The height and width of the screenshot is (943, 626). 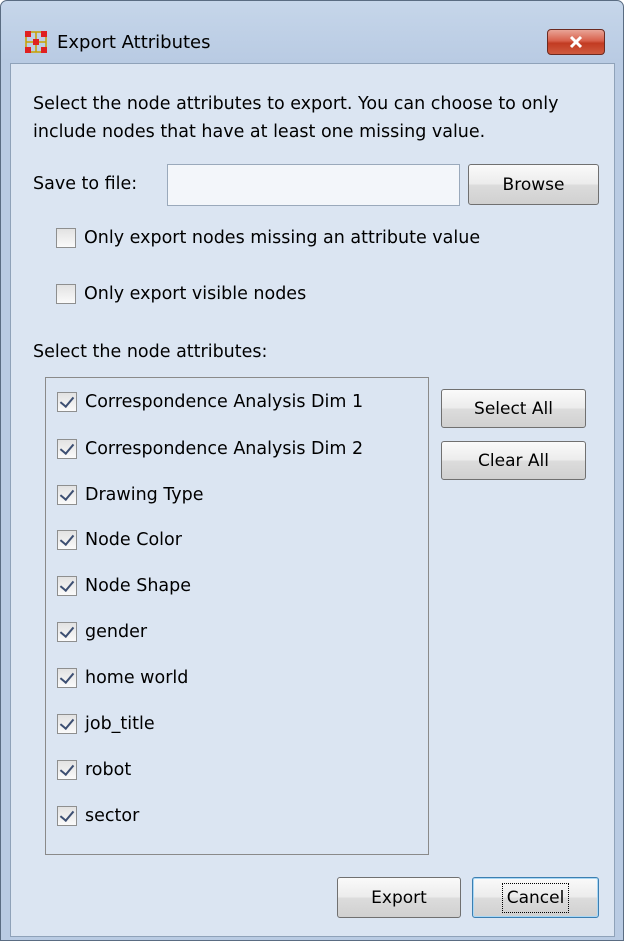 What do you see at coordinates (36, 42) in the screenshot?
I see `network-app-icon` at bounding box center [36, 42].